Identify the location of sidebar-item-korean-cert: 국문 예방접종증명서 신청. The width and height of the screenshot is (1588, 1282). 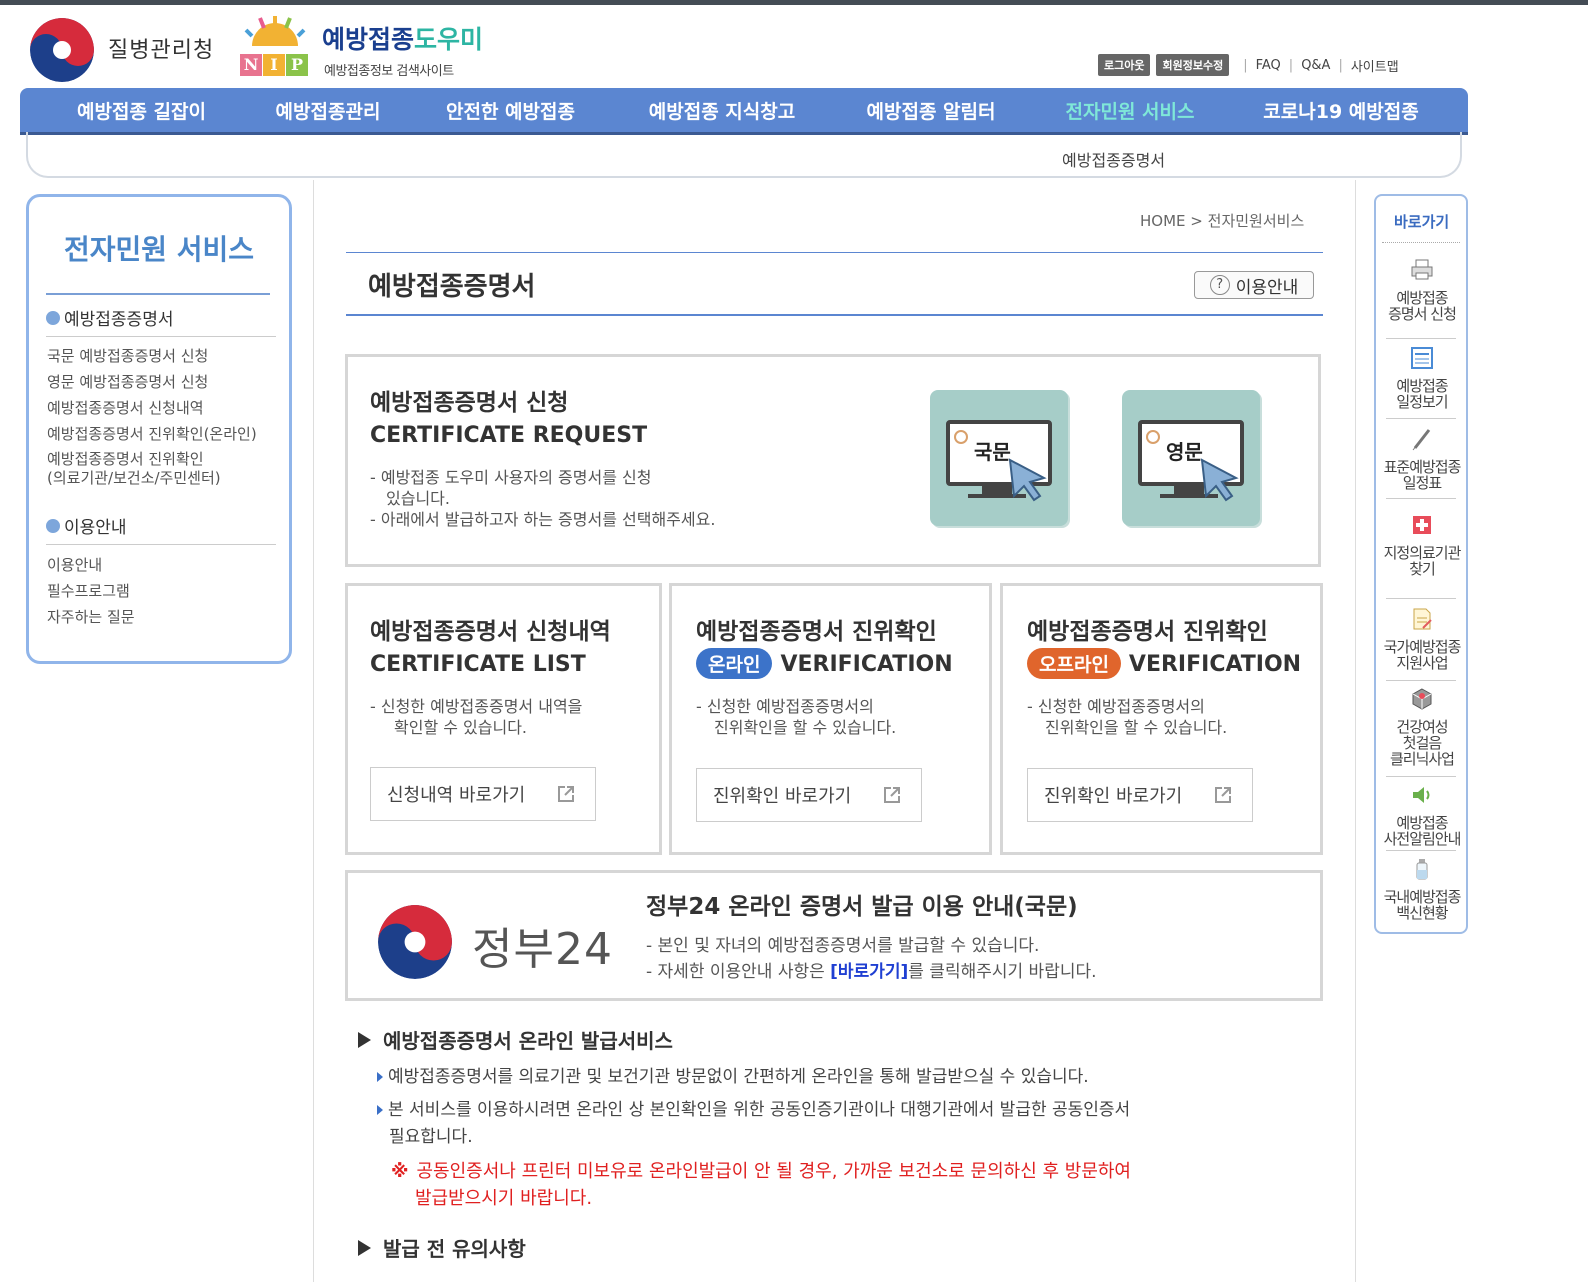
(127, 356).